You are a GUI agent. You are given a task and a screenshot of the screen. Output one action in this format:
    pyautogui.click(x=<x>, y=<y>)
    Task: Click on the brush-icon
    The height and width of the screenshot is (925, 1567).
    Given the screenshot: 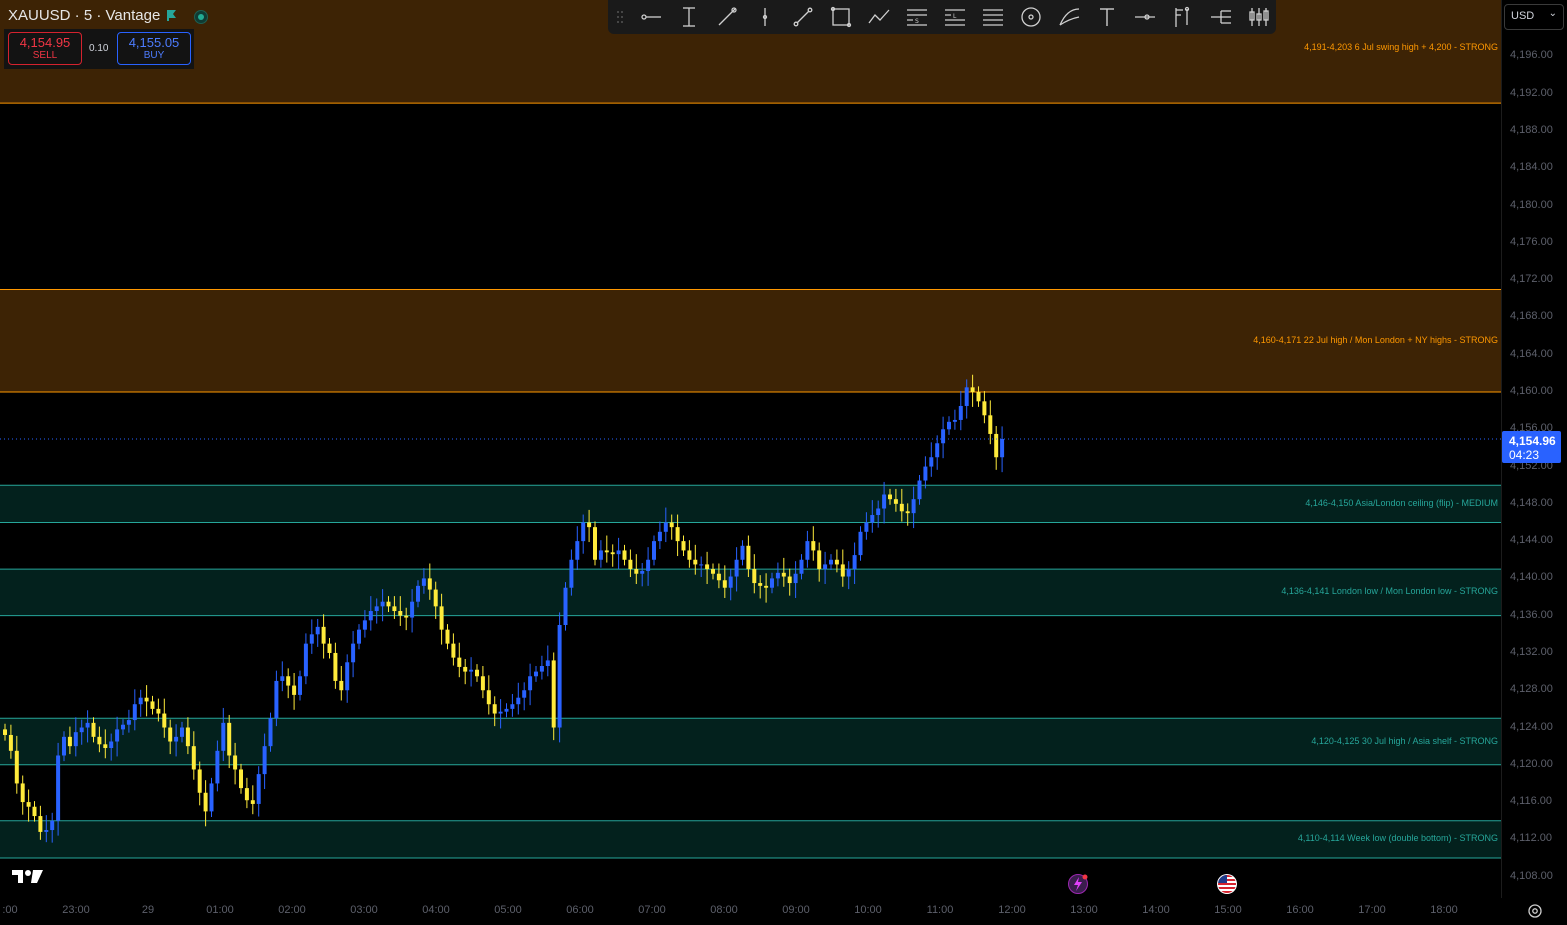 What is the action you would take?
    pyautogui.click(x=1069, y=17)
    